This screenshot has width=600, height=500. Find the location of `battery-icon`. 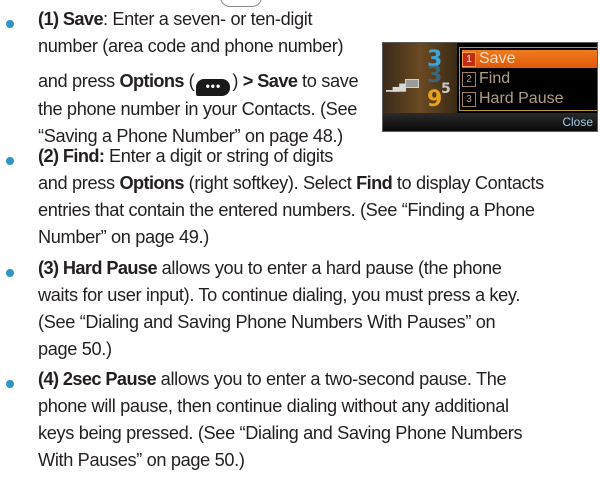

battery-icon is located at coordinates (412, 83).